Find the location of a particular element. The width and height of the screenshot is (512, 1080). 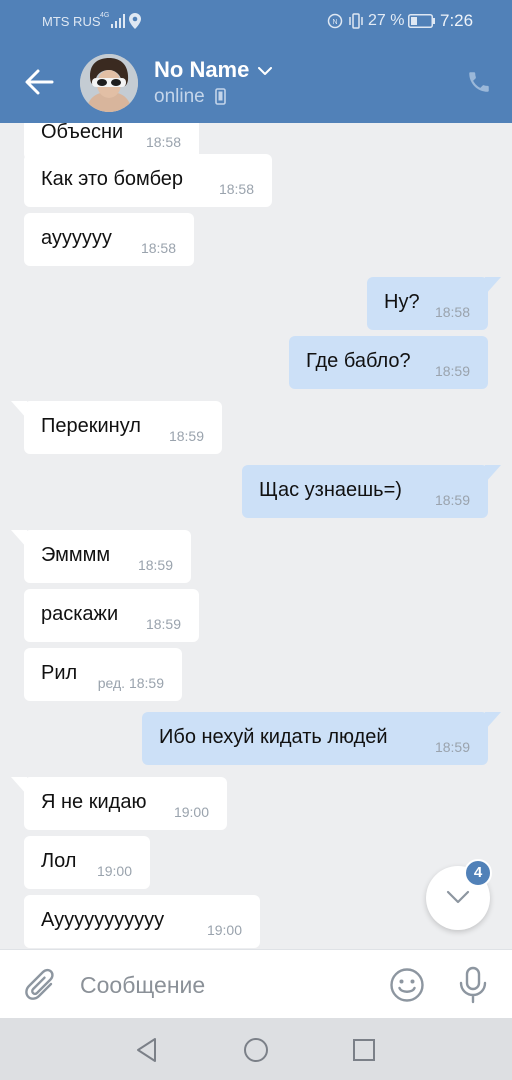

incoming-message: Перекинул 18:59 is located at coordinates (116, 427).